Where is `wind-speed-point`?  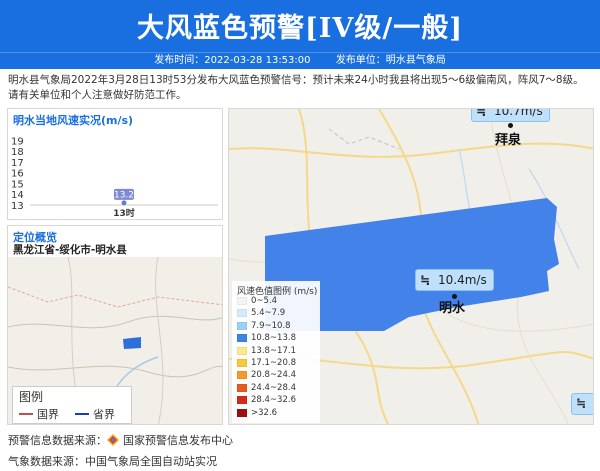 wind-speed-point is located at coordinates (124, 203).